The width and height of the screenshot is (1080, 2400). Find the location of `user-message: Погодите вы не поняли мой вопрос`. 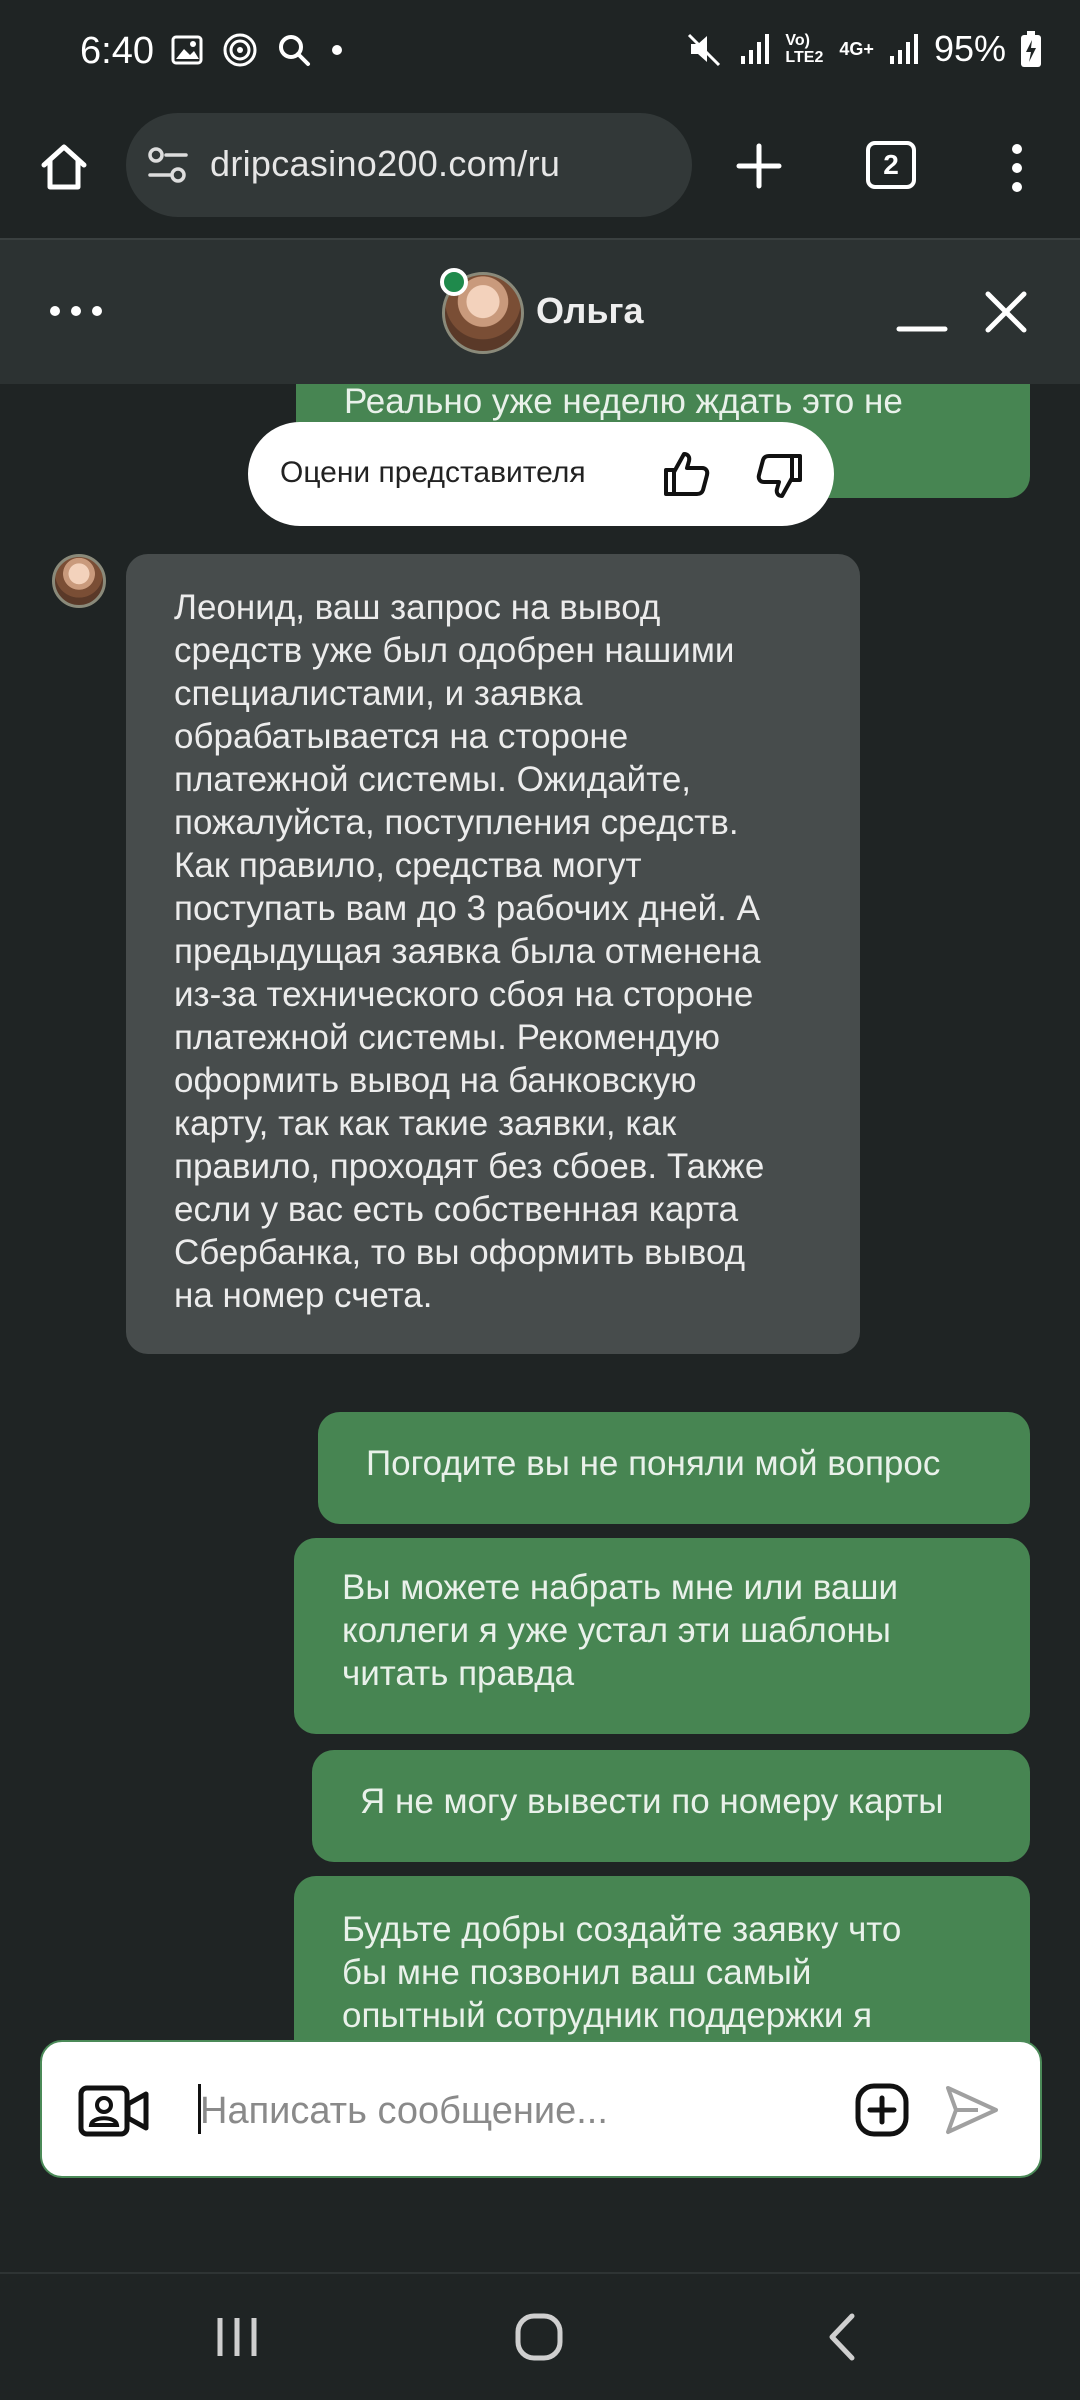

user-message: Погодите вы не поняли мой вопрос is located at coordinates (674, 1468).